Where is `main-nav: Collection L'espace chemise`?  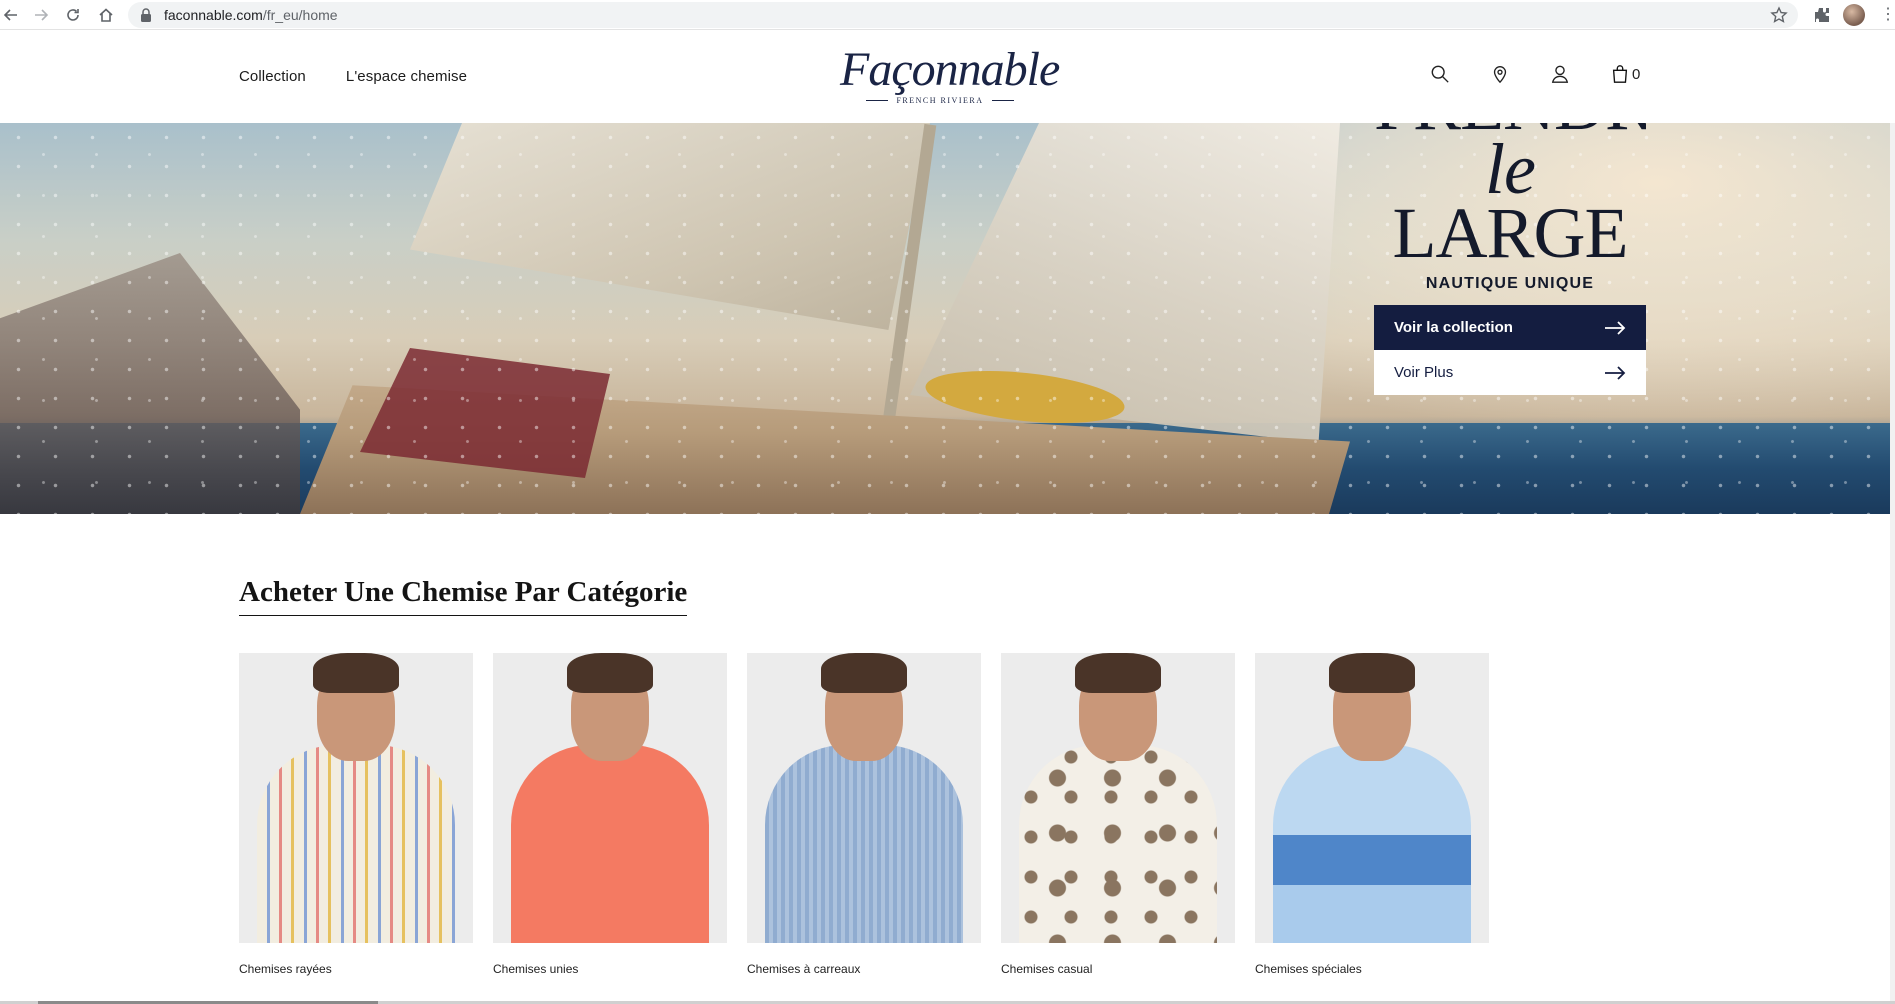
main-nav: Collection L'espace chemise is located at coordinates (353, 76).